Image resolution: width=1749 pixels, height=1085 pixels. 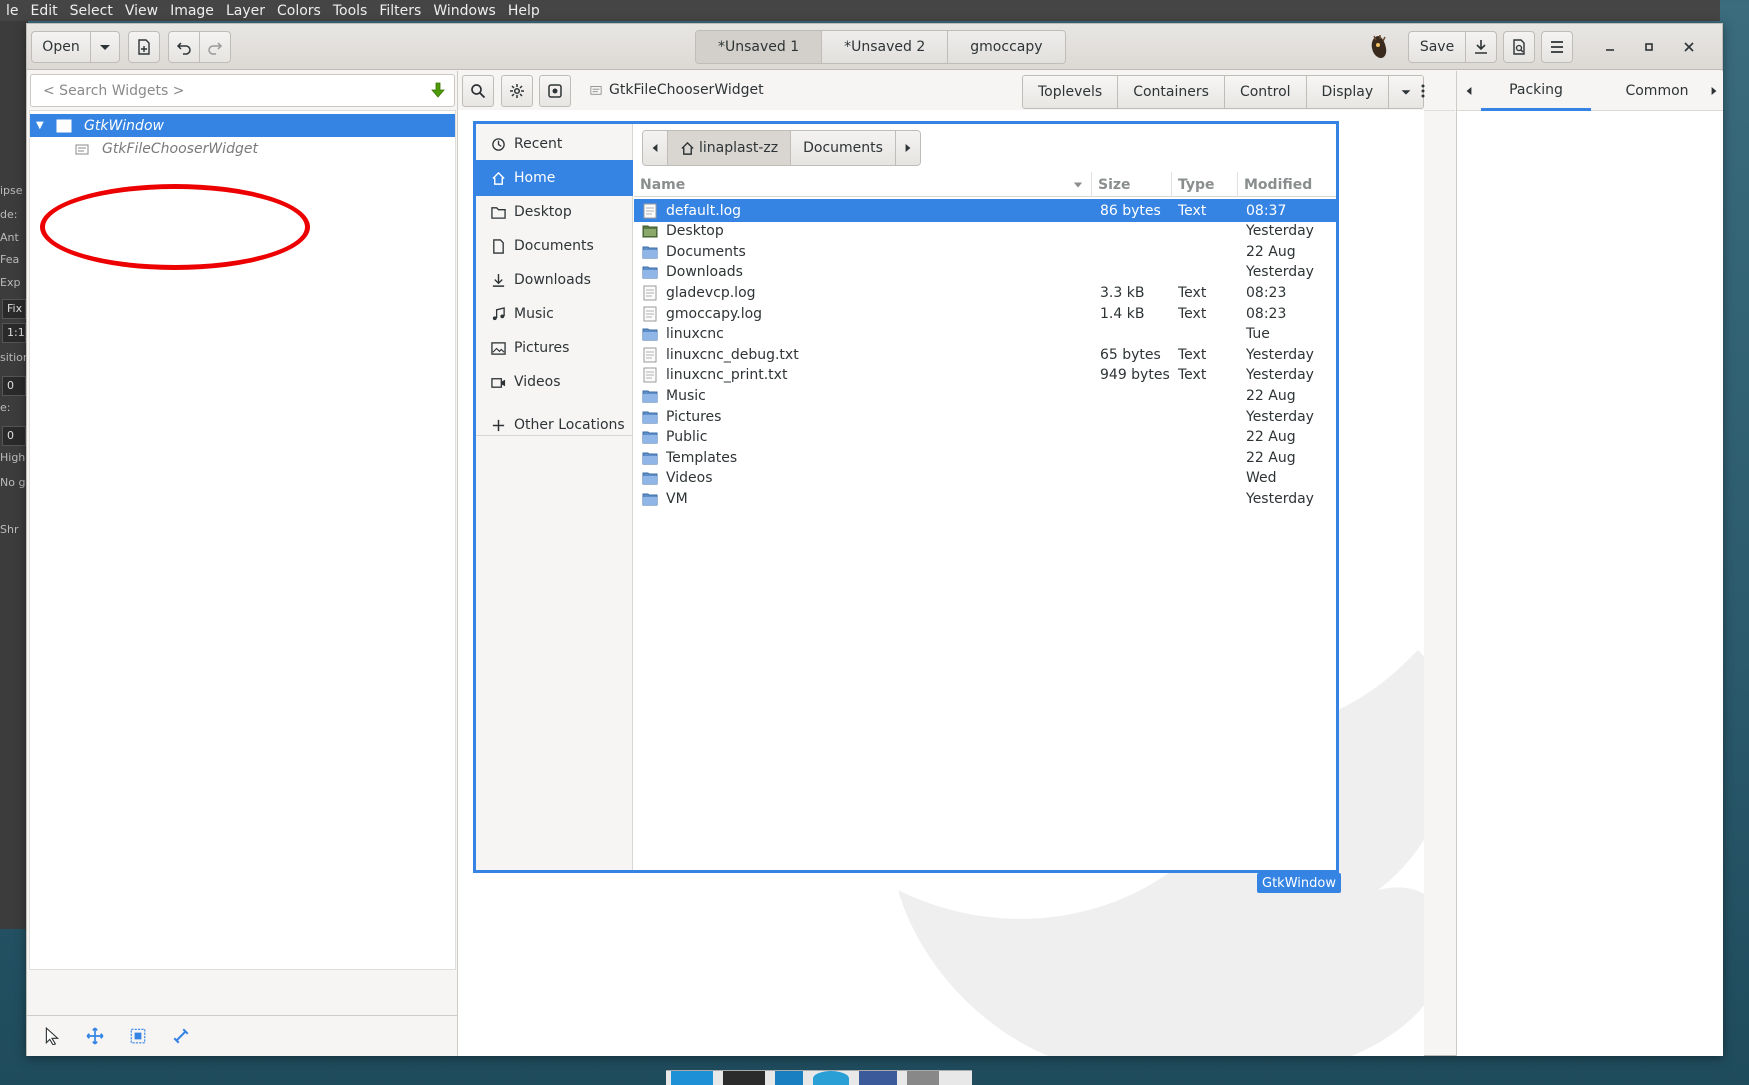 What do you see at coordinates (730, 148) in the screenshot?
I see `path-segment-home: linaplast-zz` at bounding box center [730, 148].